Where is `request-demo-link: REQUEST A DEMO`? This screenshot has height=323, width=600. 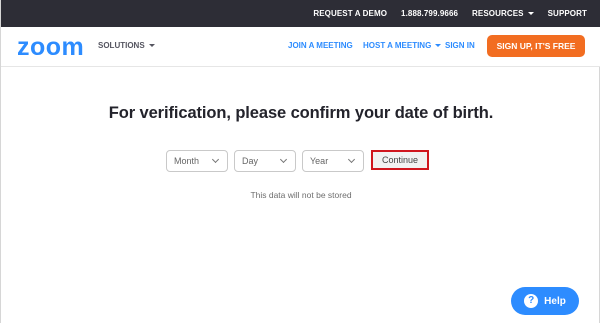
request-demo-link: REQUEST A DEMO is located at coordinates (350, 13).